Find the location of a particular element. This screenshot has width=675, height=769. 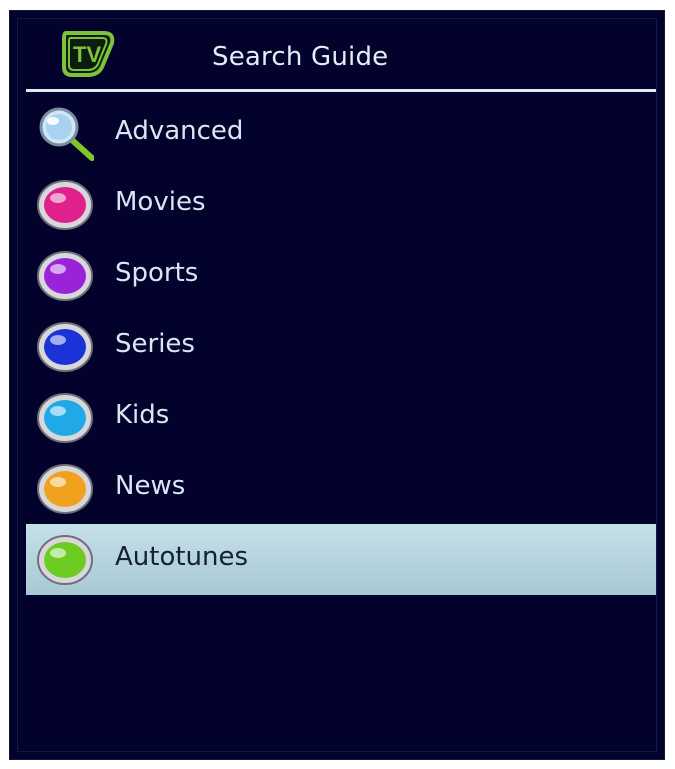

pink-button-icon is located at coordinates (65, 205).